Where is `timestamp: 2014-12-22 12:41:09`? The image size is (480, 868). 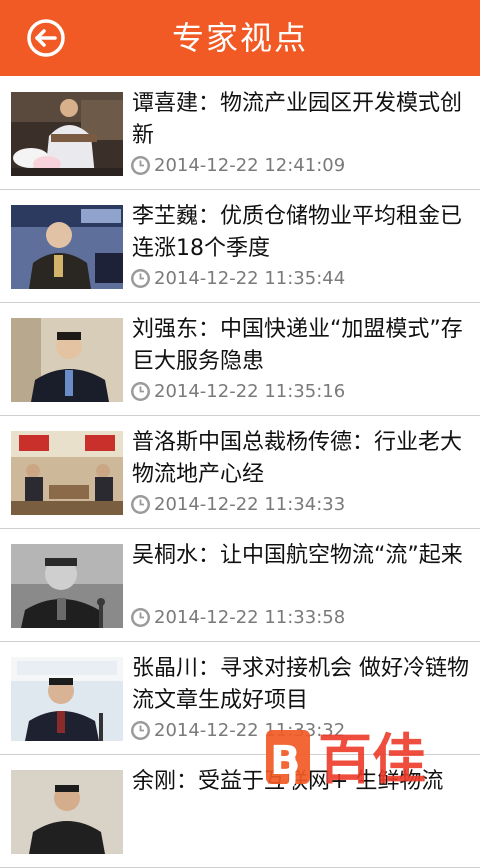 timestamp: 2014-12-22 12:41:09 is located at coordinates (237, 165).